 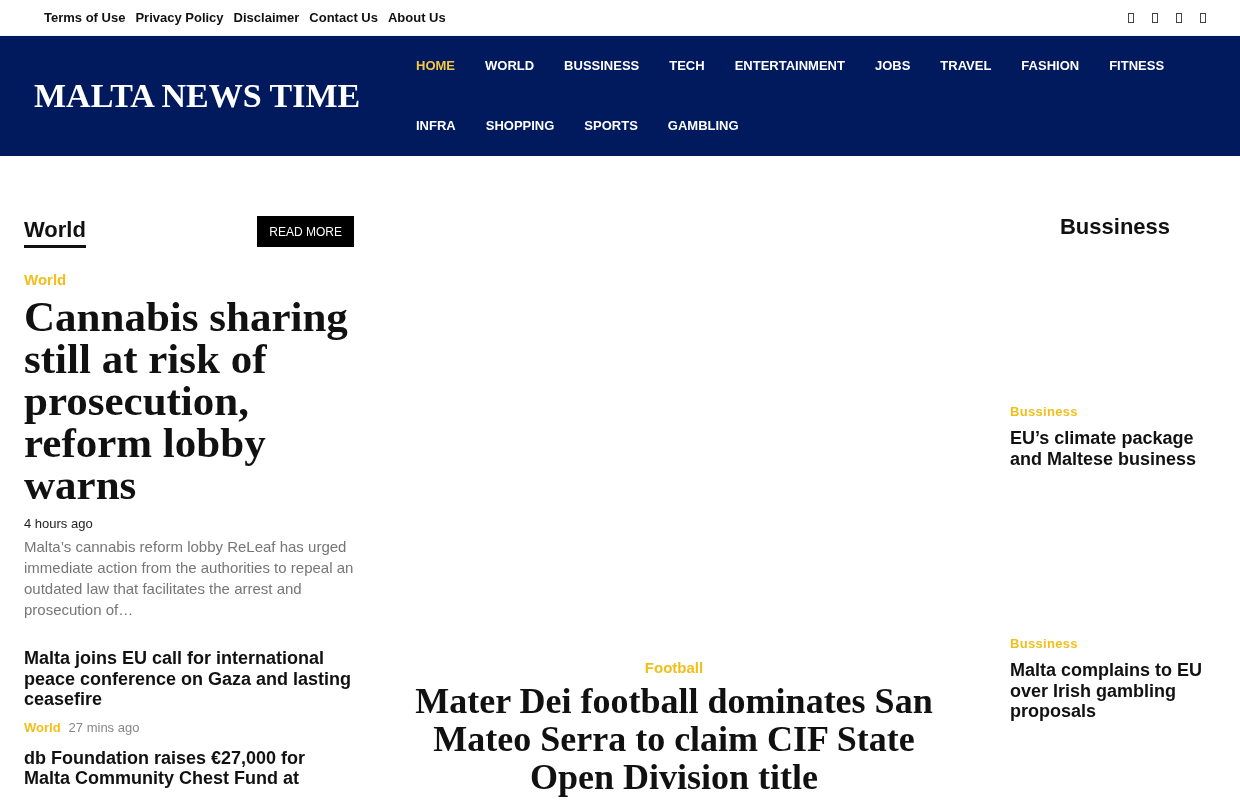 I want to click on site-logo: MALTA NEWS TIME, so click(x=197, y=96).